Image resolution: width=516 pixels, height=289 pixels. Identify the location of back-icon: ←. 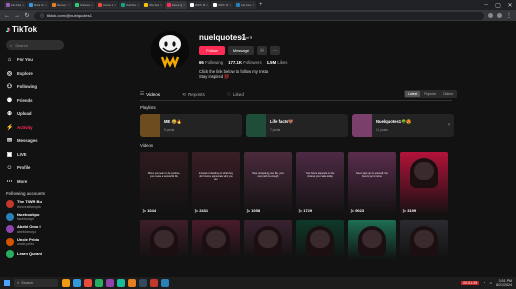
(7, 16).